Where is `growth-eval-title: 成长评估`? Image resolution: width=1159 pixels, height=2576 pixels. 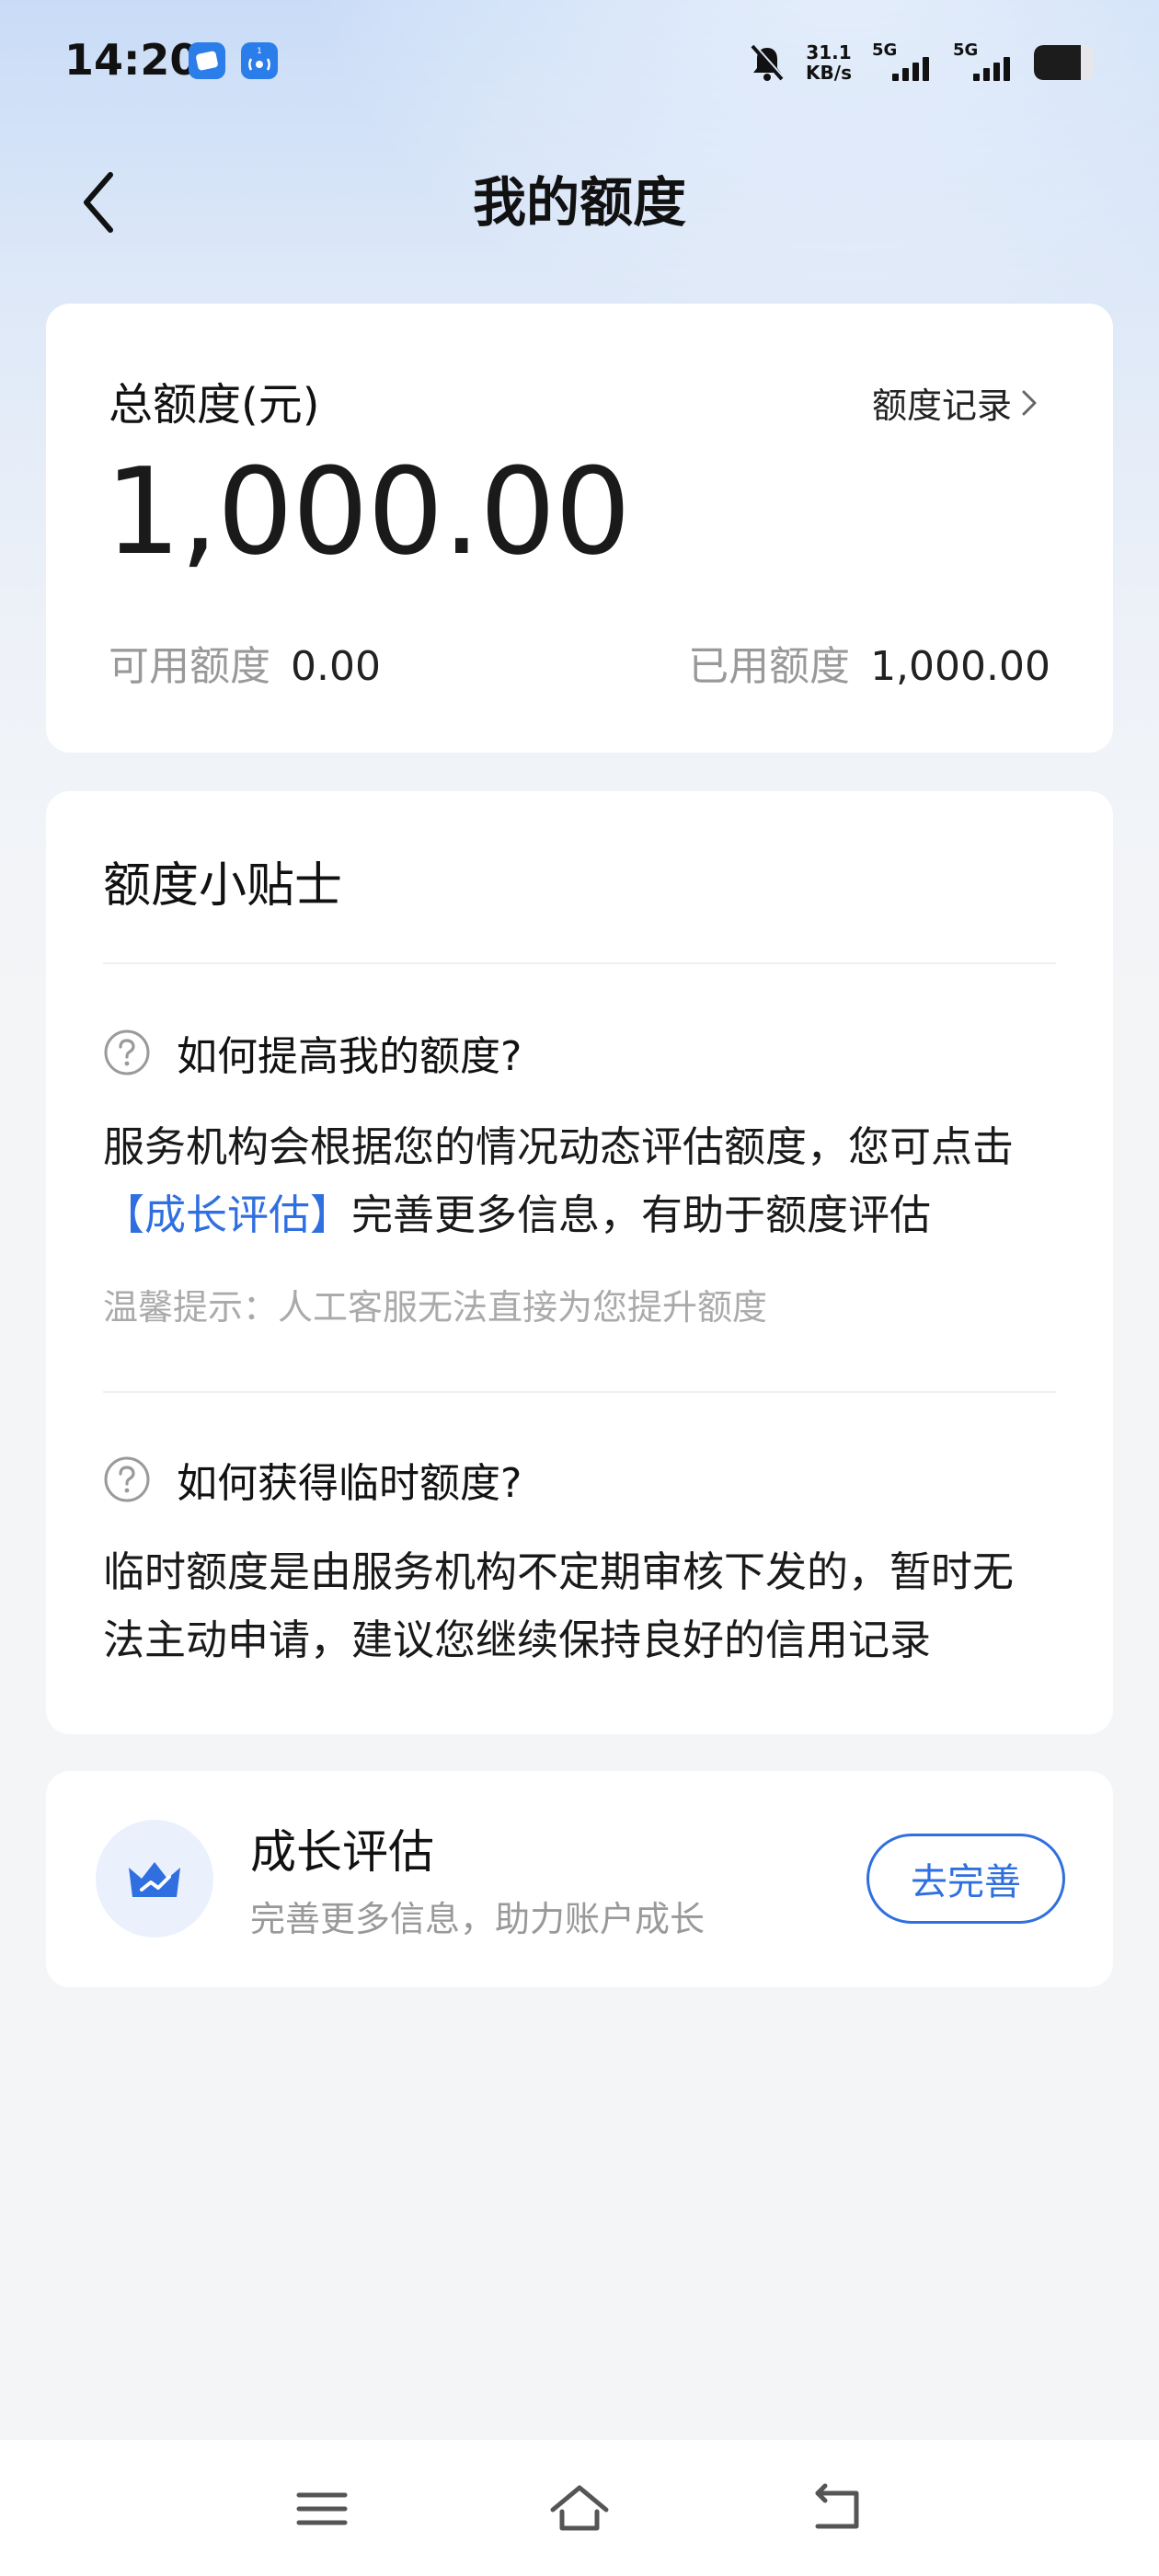
growth-eval-title: 成长评估 is located at coordinates (342, 1852).